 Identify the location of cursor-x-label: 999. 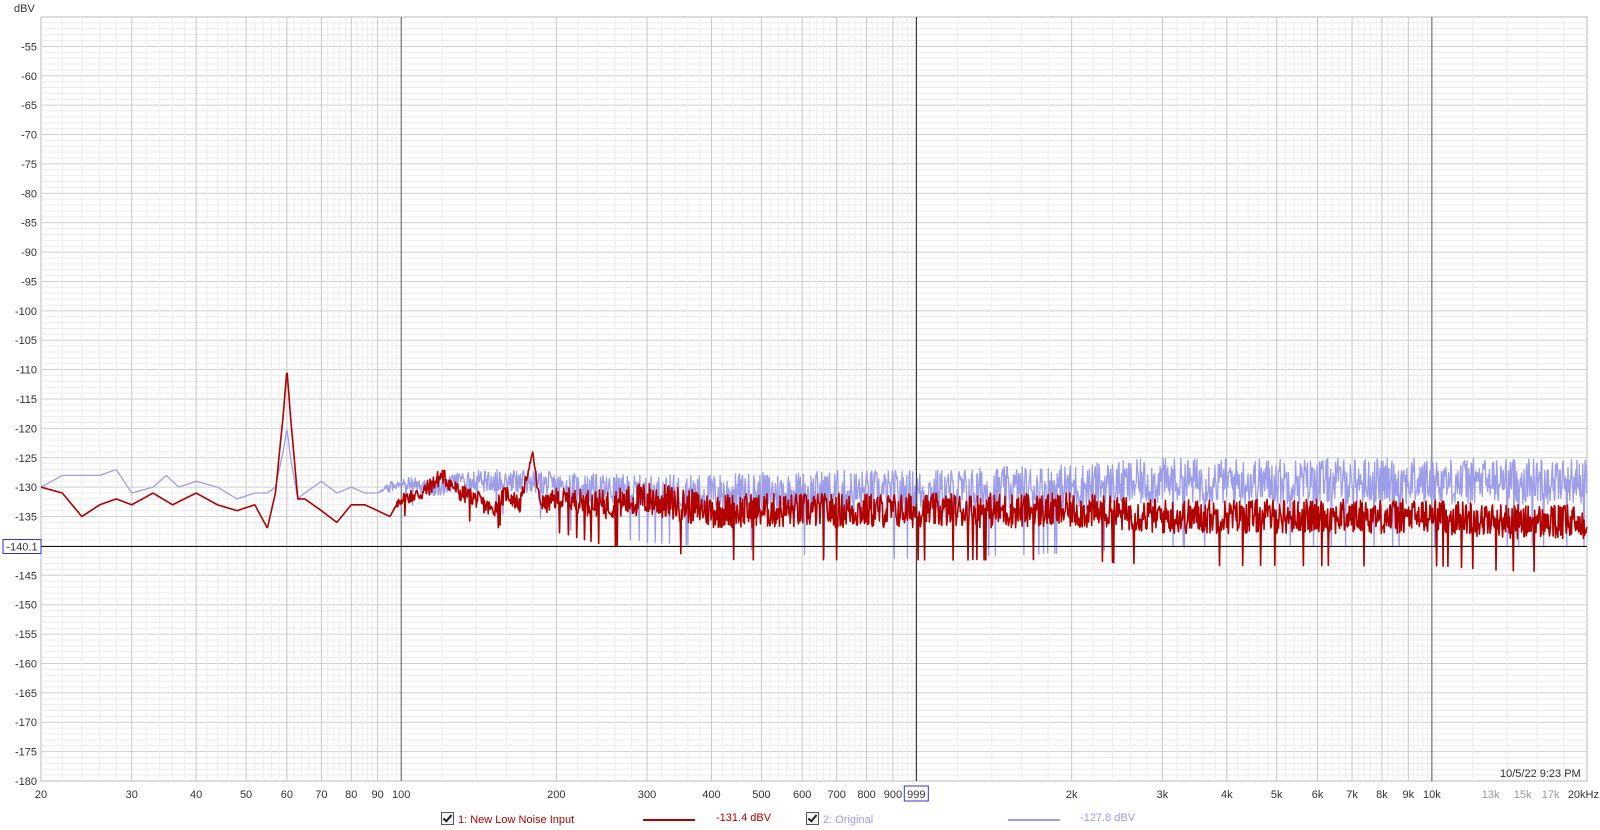
(916, 795).